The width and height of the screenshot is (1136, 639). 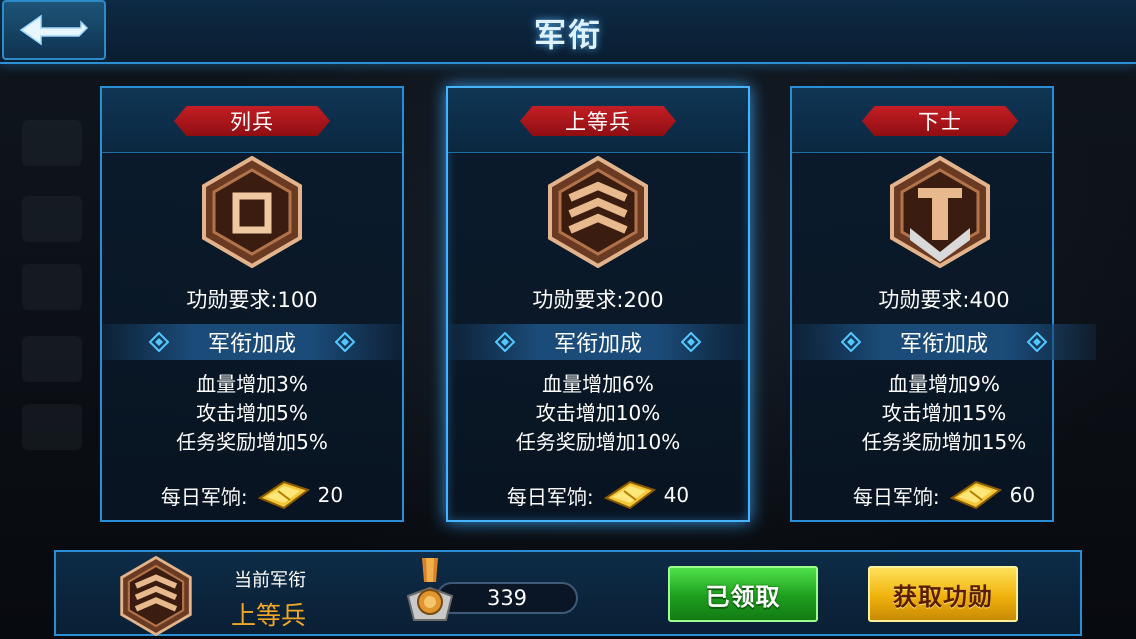 I want to click on bonus-list: 血量增加6% 攻击增加10% 任务奖励增加10%, so click(x=598, y=413).